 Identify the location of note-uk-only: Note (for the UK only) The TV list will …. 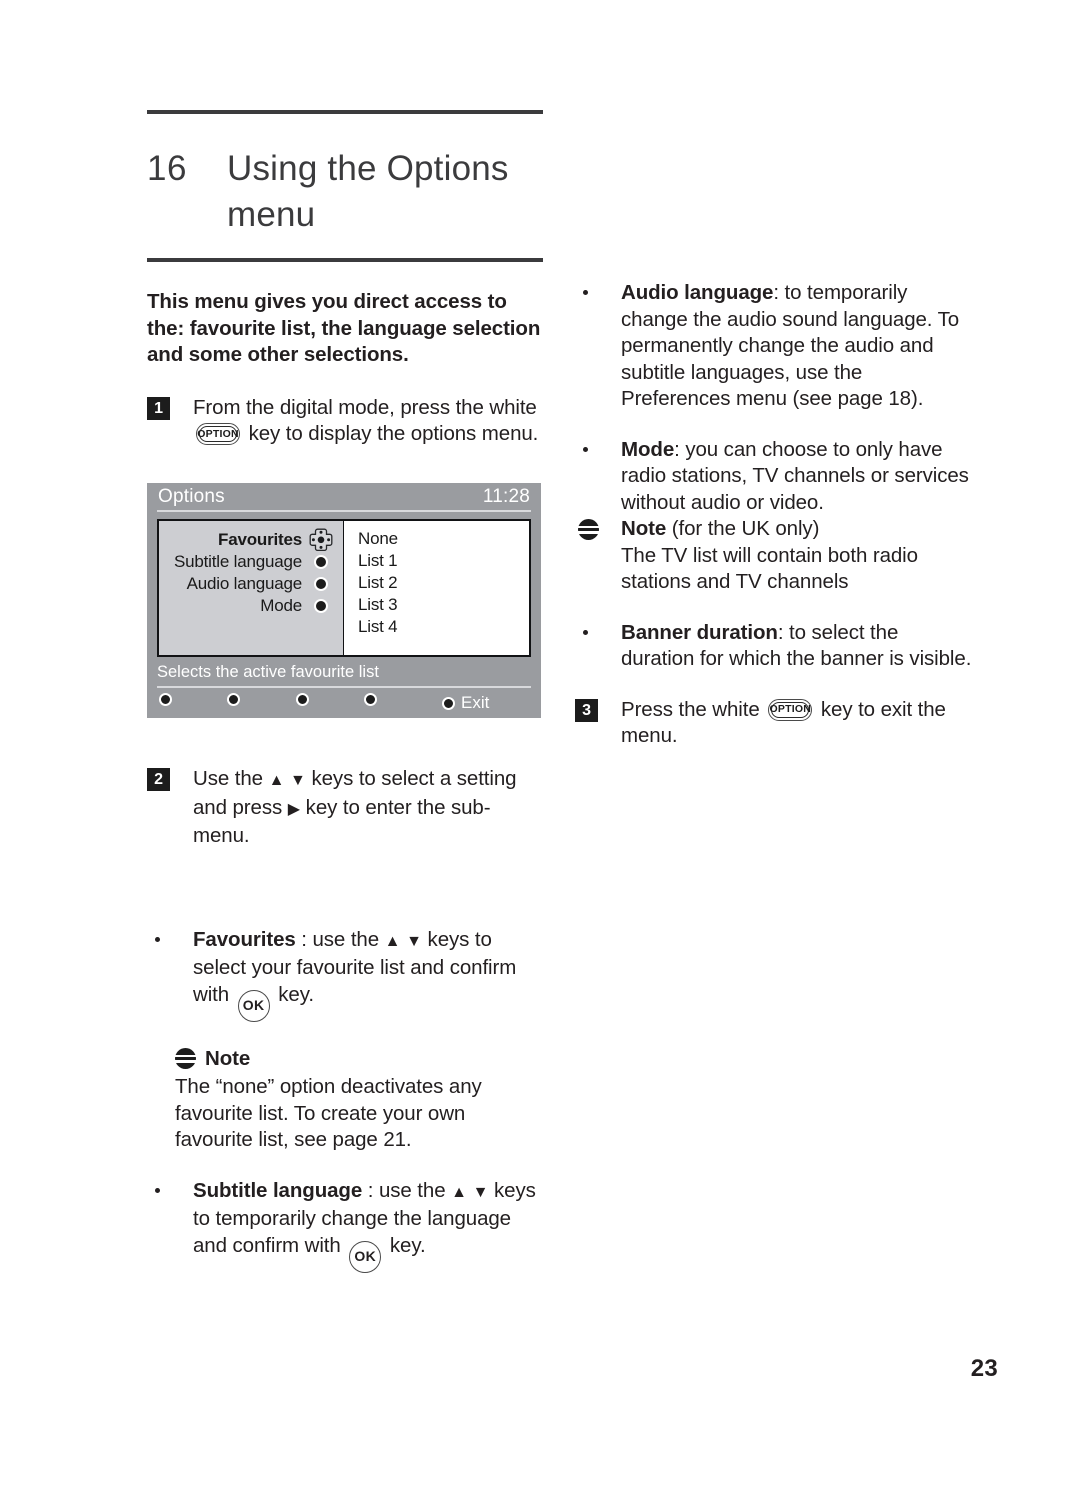
(775, 556).